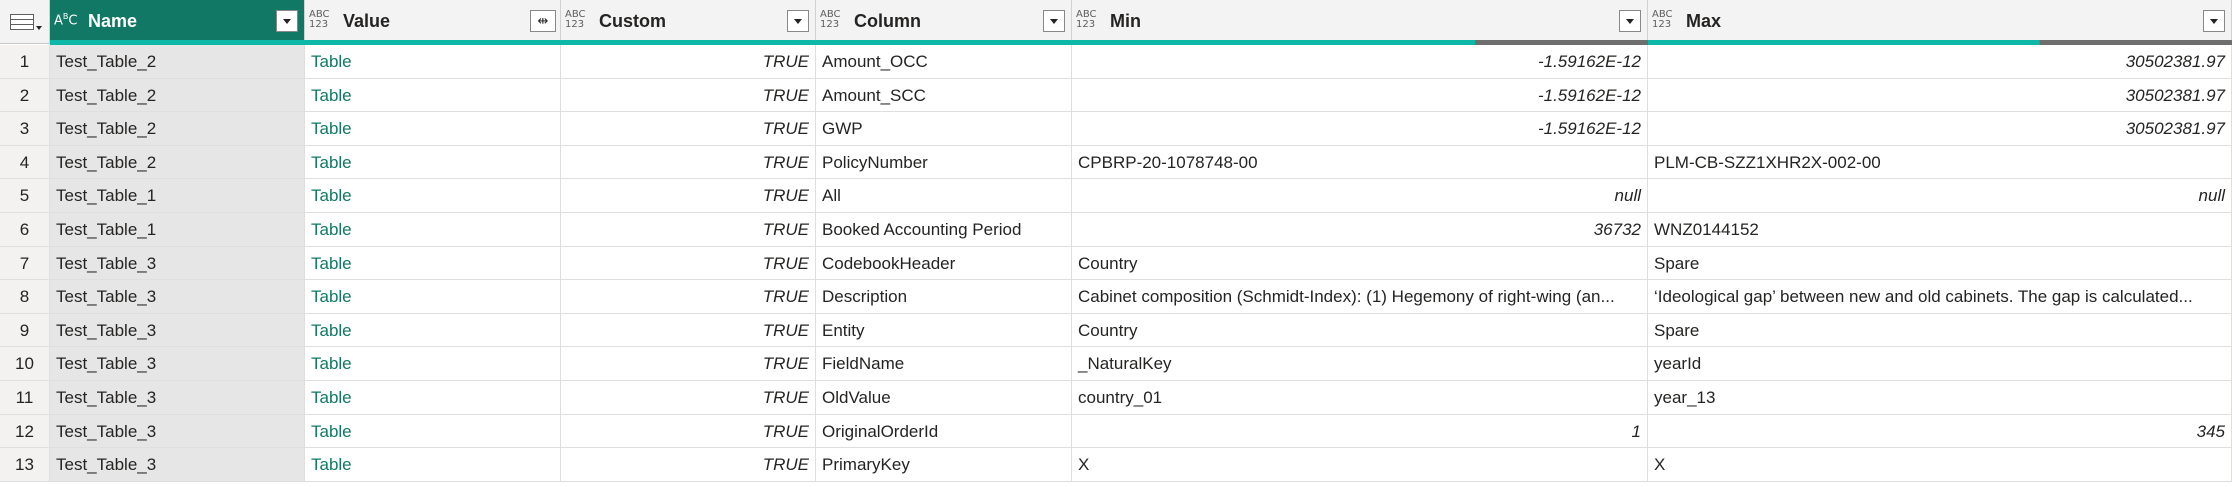  I want to click on table-icon, so click(22, 22).